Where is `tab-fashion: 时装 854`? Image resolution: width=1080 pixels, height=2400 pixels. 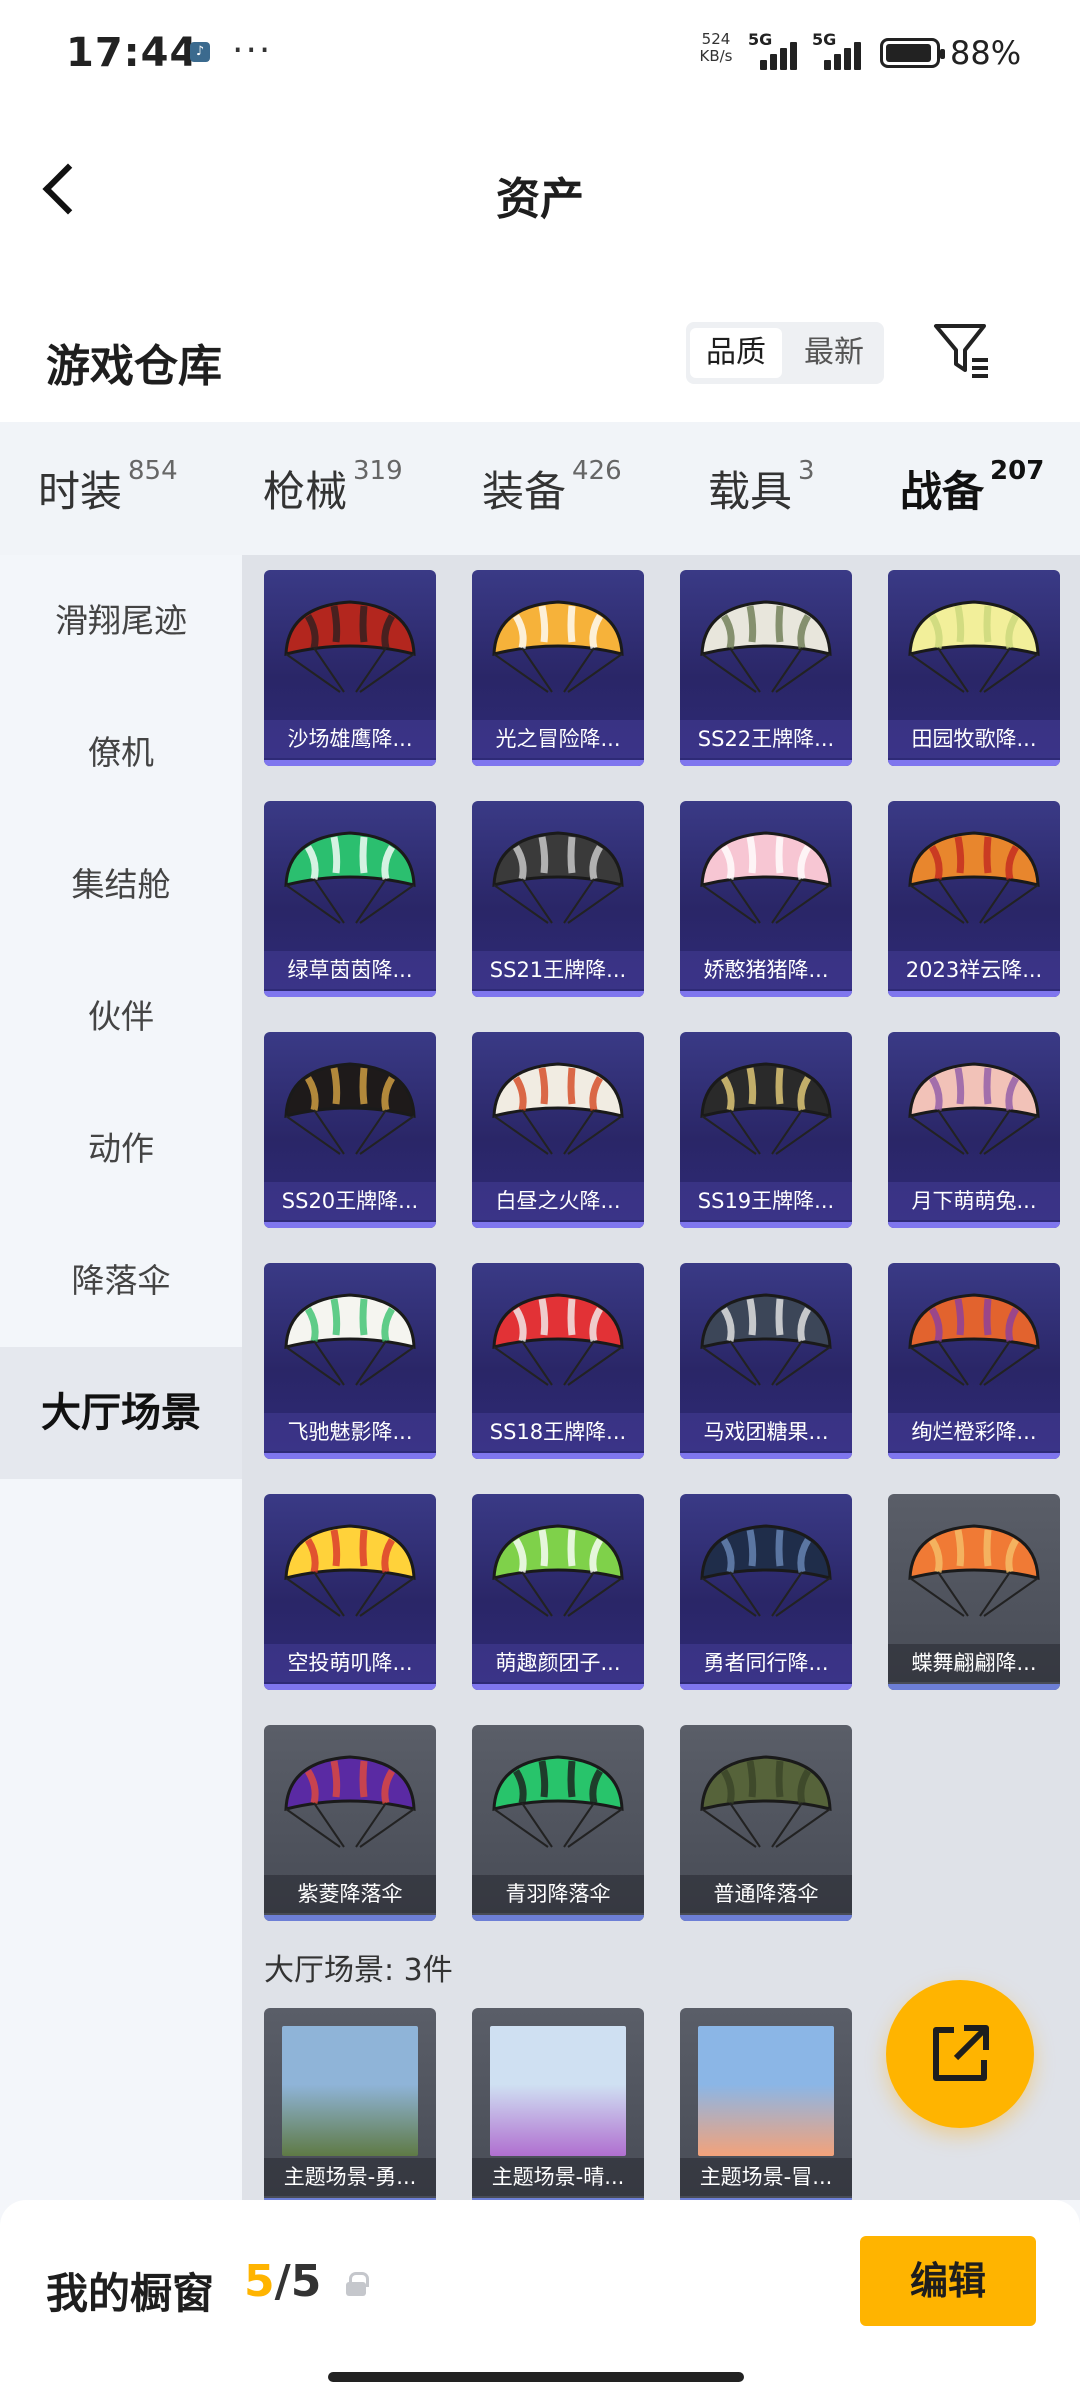 tab-fashion: 时装 854 is located at coordinates (108, 487).